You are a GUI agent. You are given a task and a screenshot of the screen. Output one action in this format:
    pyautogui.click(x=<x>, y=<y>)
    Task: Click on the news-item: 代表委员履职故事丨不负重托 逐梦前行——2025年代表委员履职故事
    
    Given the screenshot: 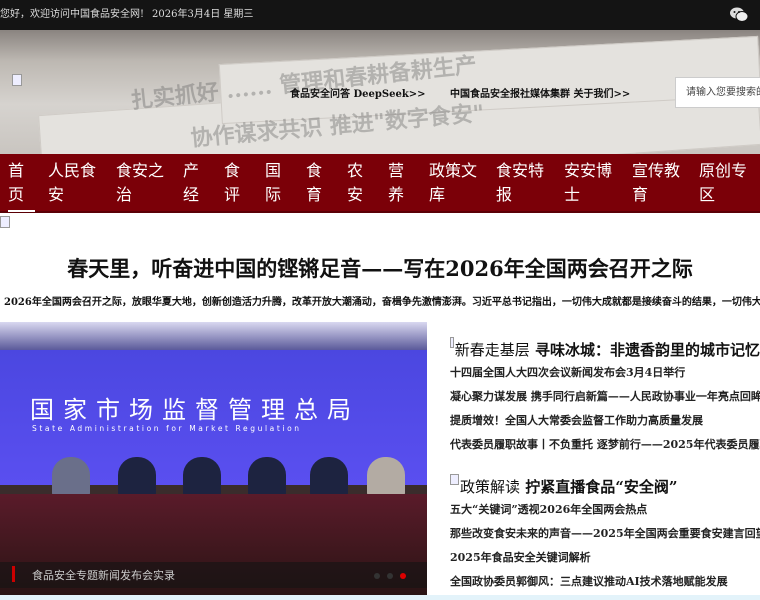 What is the action you would take?
    pyautogui.click(x=605, y=445)
    